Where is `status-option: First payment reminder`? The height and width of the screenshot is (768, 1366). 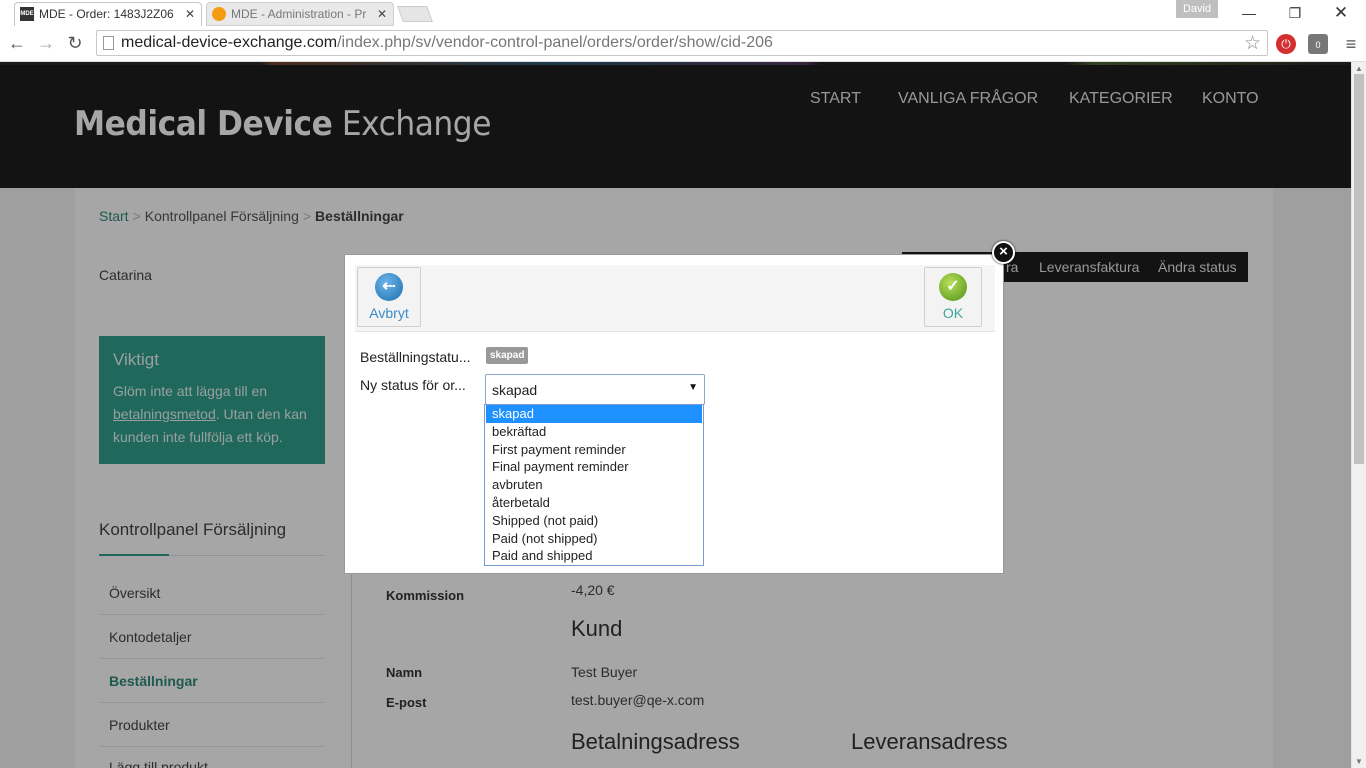 status-option: First payment reminder is located at coordinates (594, 450).